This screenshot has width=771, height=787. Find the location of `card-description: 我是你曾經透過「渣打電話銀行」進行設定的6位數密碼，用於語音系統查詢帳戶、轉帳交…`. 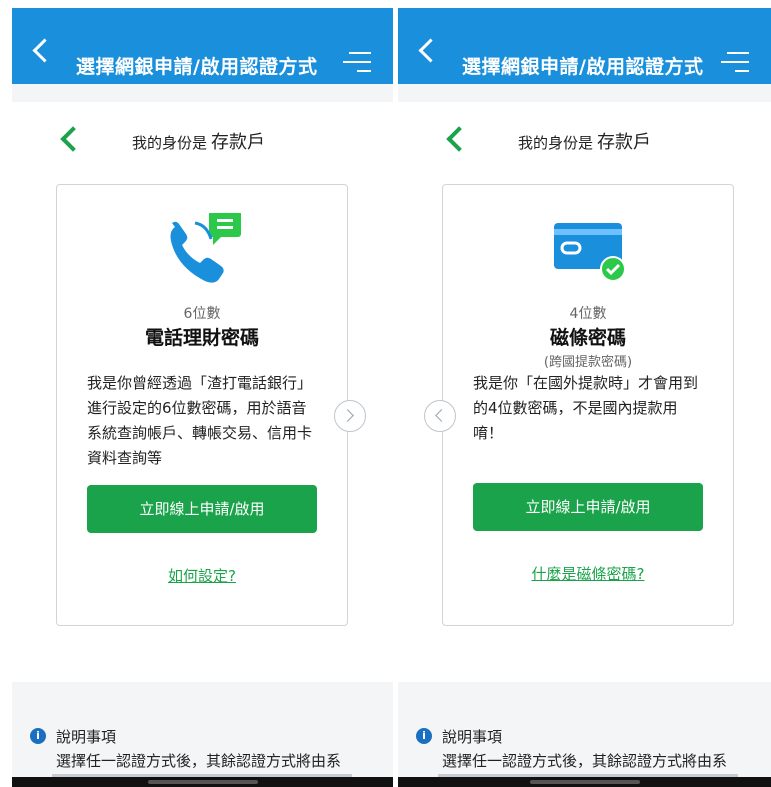

card-description: 我是你曾經透過「渣打電話銀行」進行設定的6位數密碼，用於語音系統查詢帳戶、轉帳交… is located at coordinates (200, 420).